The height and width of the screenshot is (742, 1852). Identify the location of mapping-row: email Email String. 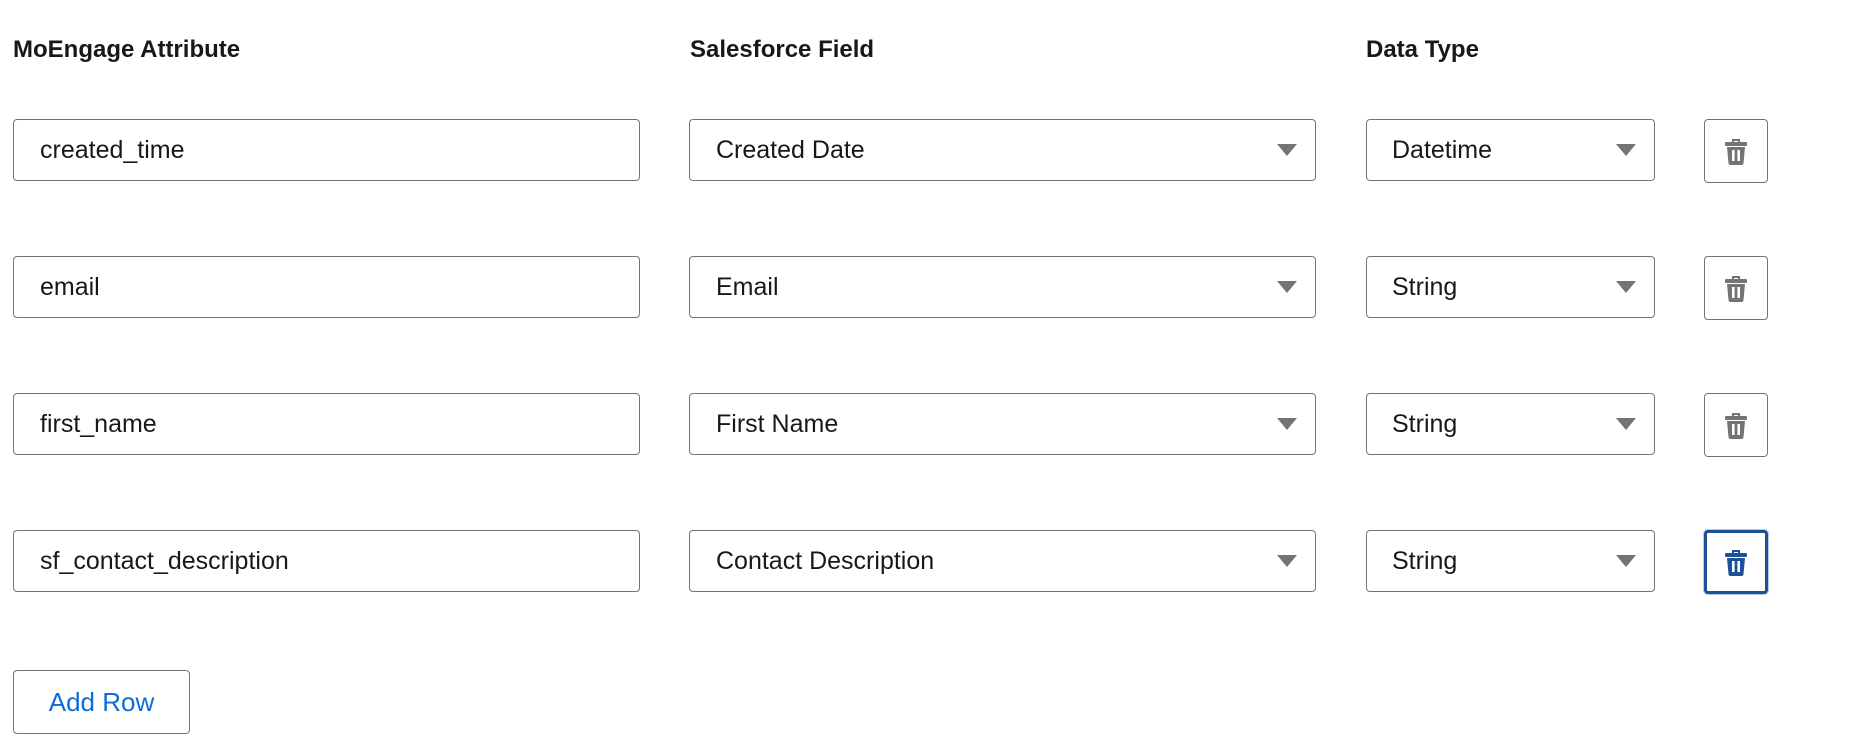
(926, 288).